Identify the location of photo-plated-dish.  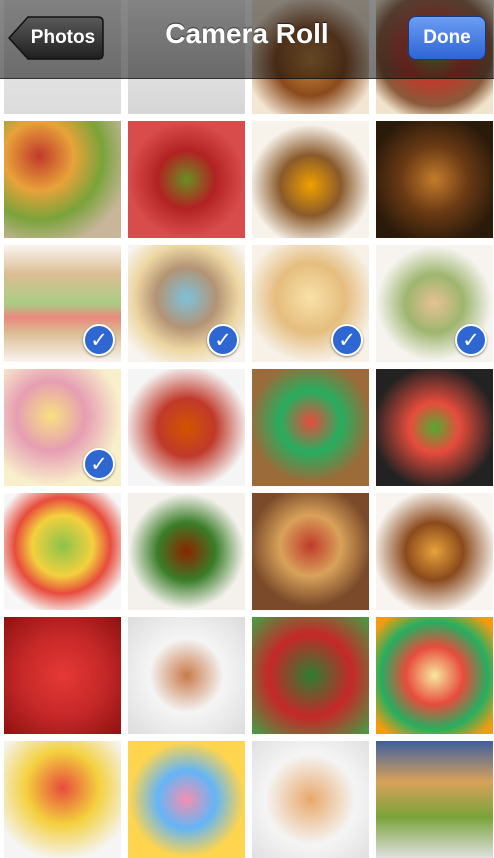
(186, 675).